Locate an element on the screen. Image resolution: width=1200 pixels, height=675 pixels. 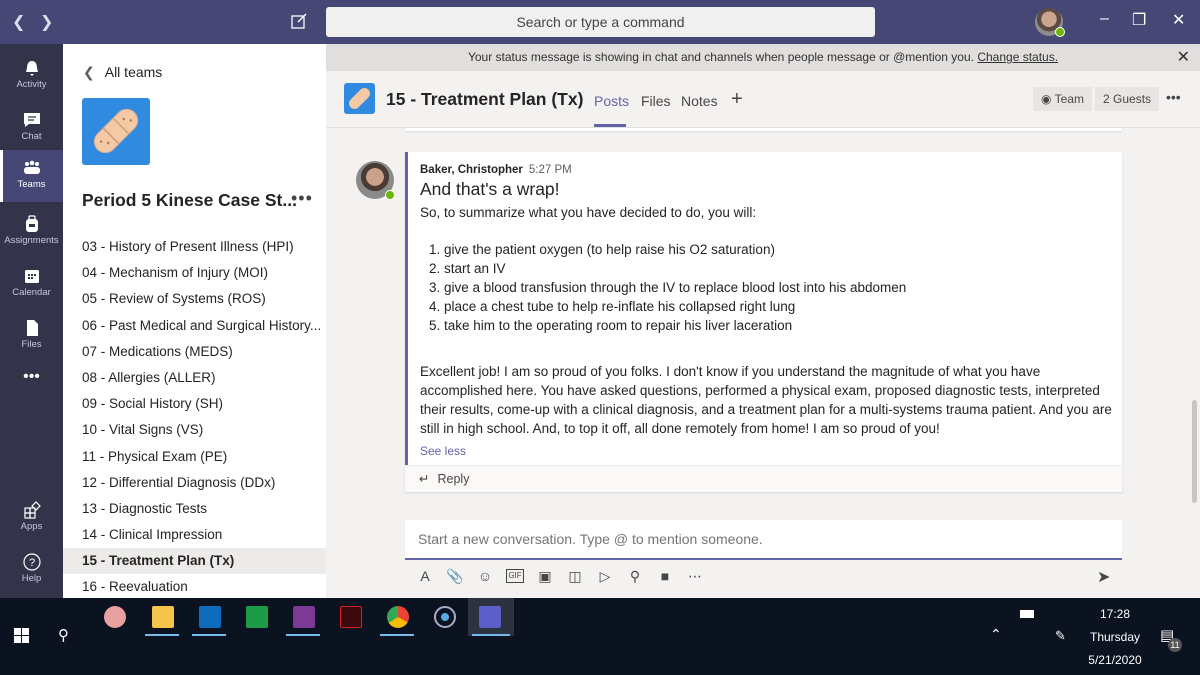
add-tab-button: + is located at coordinates (737, 99).